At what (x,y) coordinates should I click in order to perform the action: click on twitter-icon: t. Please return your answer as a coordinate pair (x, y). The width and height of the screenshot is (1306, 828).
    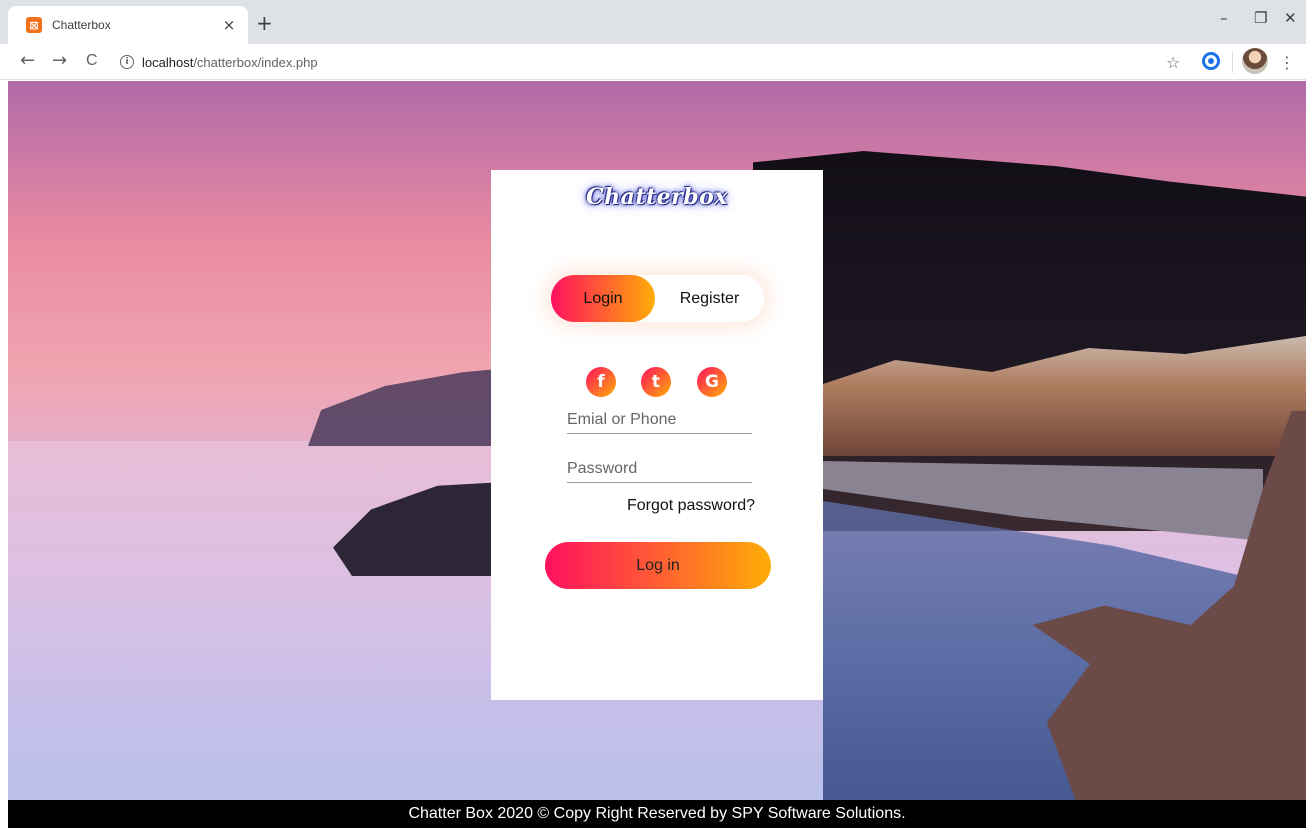
    Looking at the image, I should click on (656, 382).